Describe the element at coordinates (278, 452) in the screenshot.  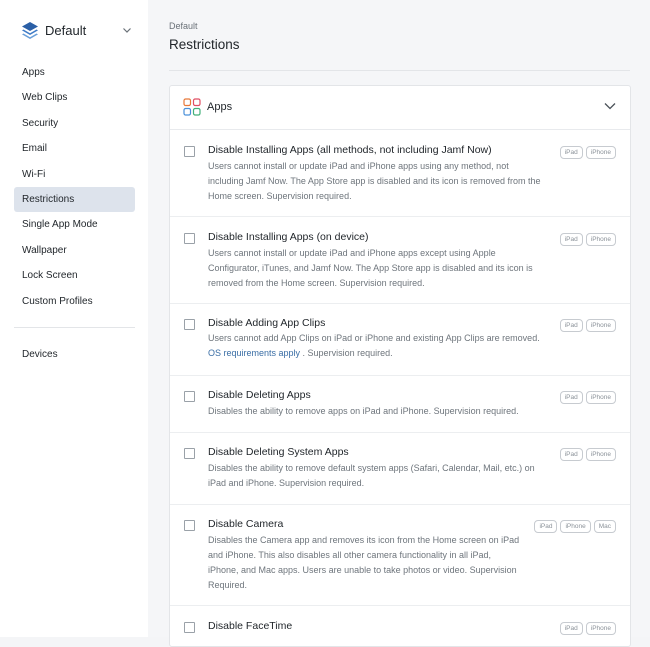
I see `restriction-title: Disable Deleting System Apps` at that location.